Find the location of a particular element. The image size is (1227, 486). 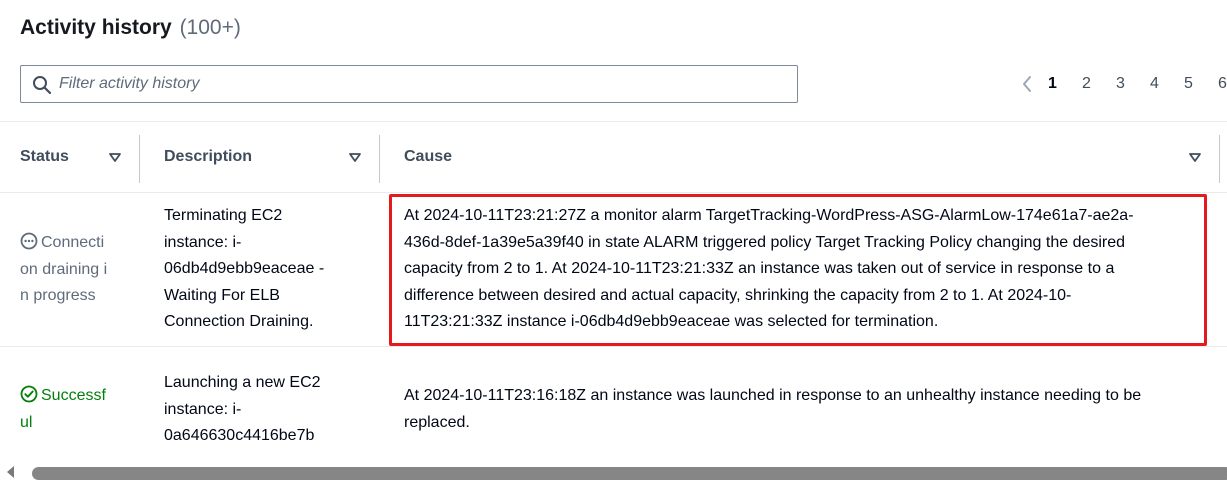

status-successful: Successf ul is located at coordinates (80, 409).